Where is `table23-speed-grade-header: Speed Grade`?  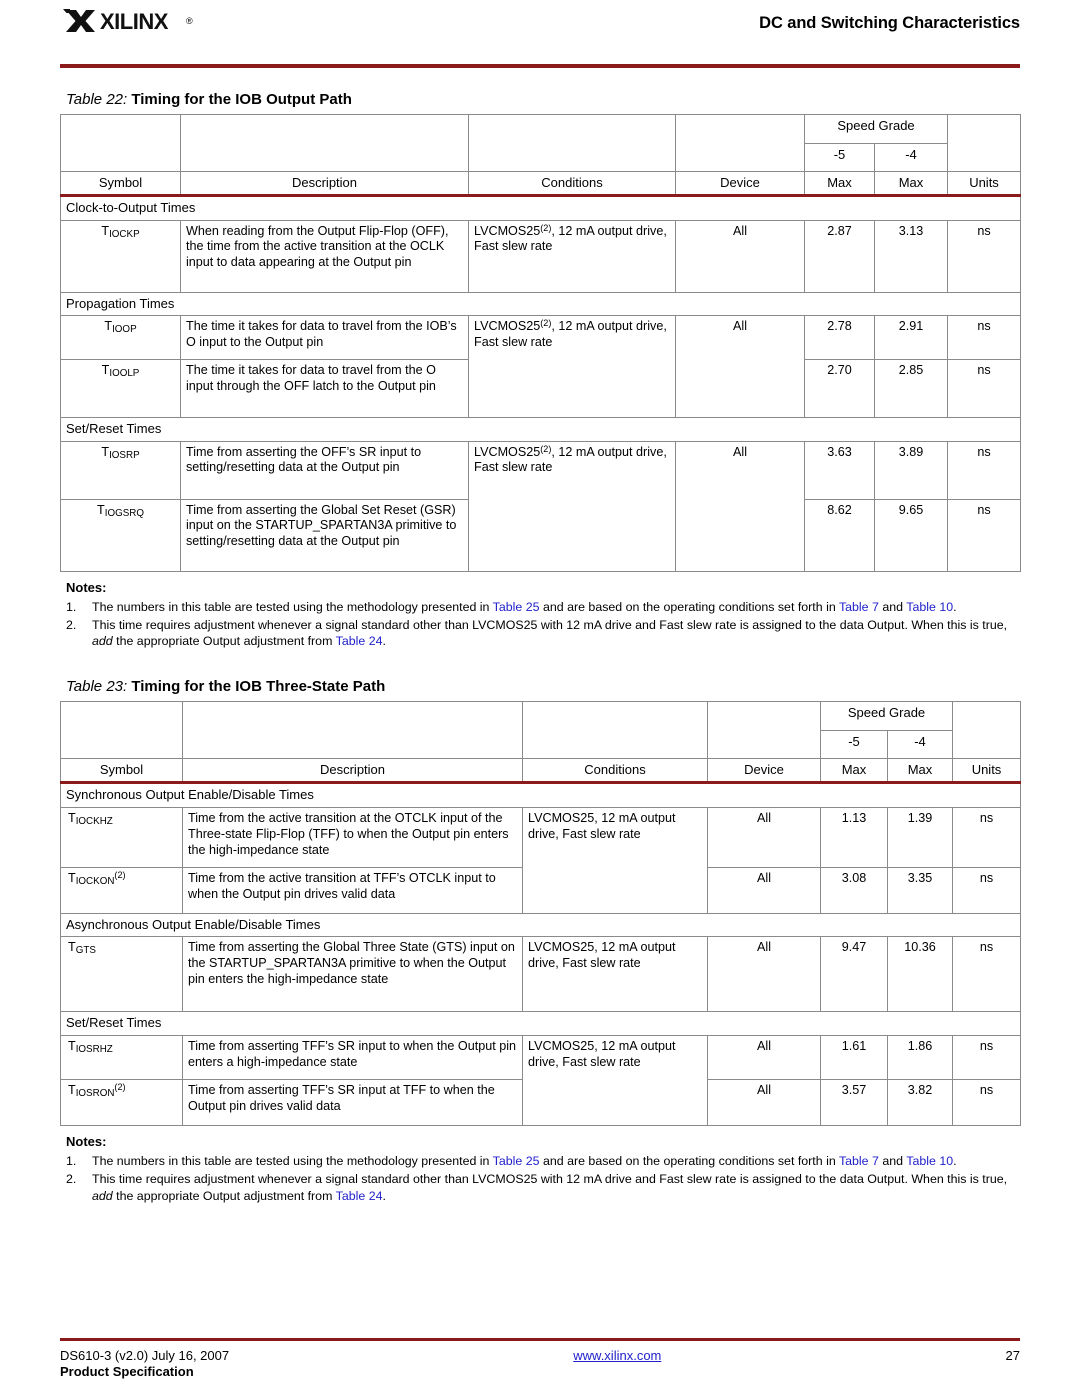
table23-speed-grade-header: Speed Grade is located at coordinates (886, 715).